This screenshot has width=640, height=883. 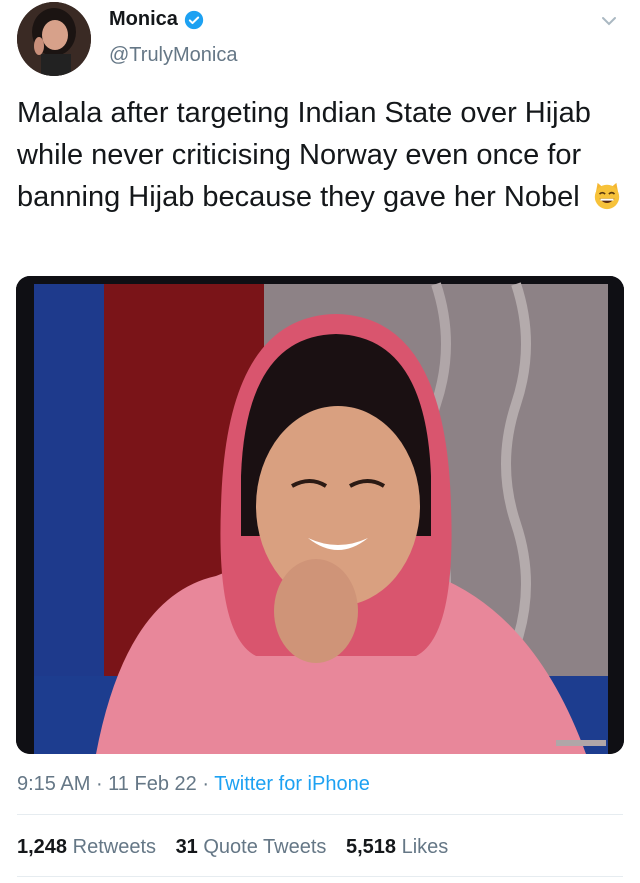 I want to click on retweets-stat: 1,248 Retweets, so click(x=86, y=847).